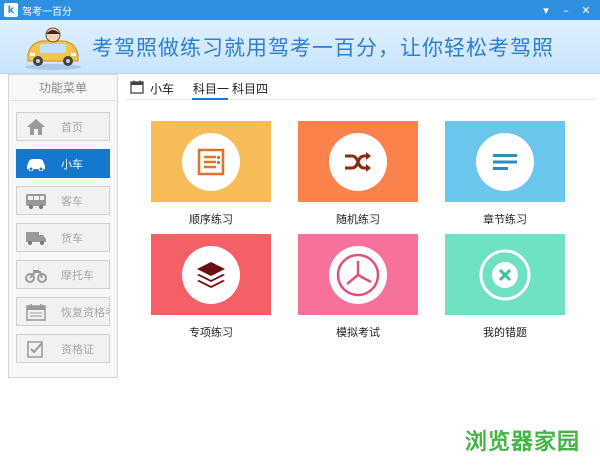 This screenshot has height=466, width=600. Describe the element at coordinates (358, 219) in the screenshot. I see `tile-label: 随机练习` at that location.